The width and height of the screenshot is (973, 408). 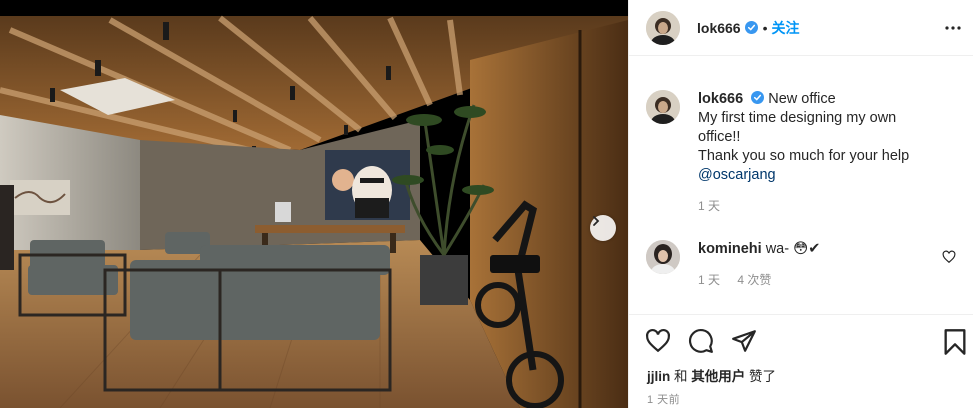 I want to click on post-timestamp: 1 天前, so click(x=663, y=399).